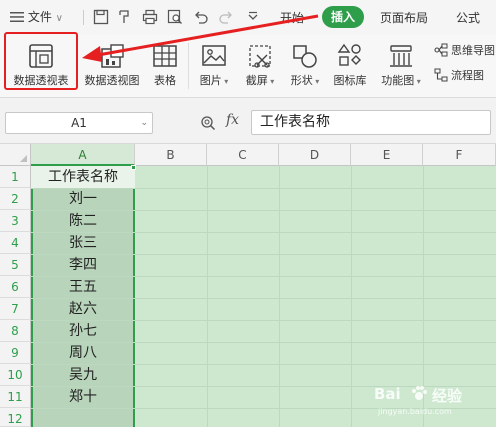  What do you see at coordinates (39, 17) in the screenshot?
I see `file-menu-label: 文件` at bounding box center [39, 17].